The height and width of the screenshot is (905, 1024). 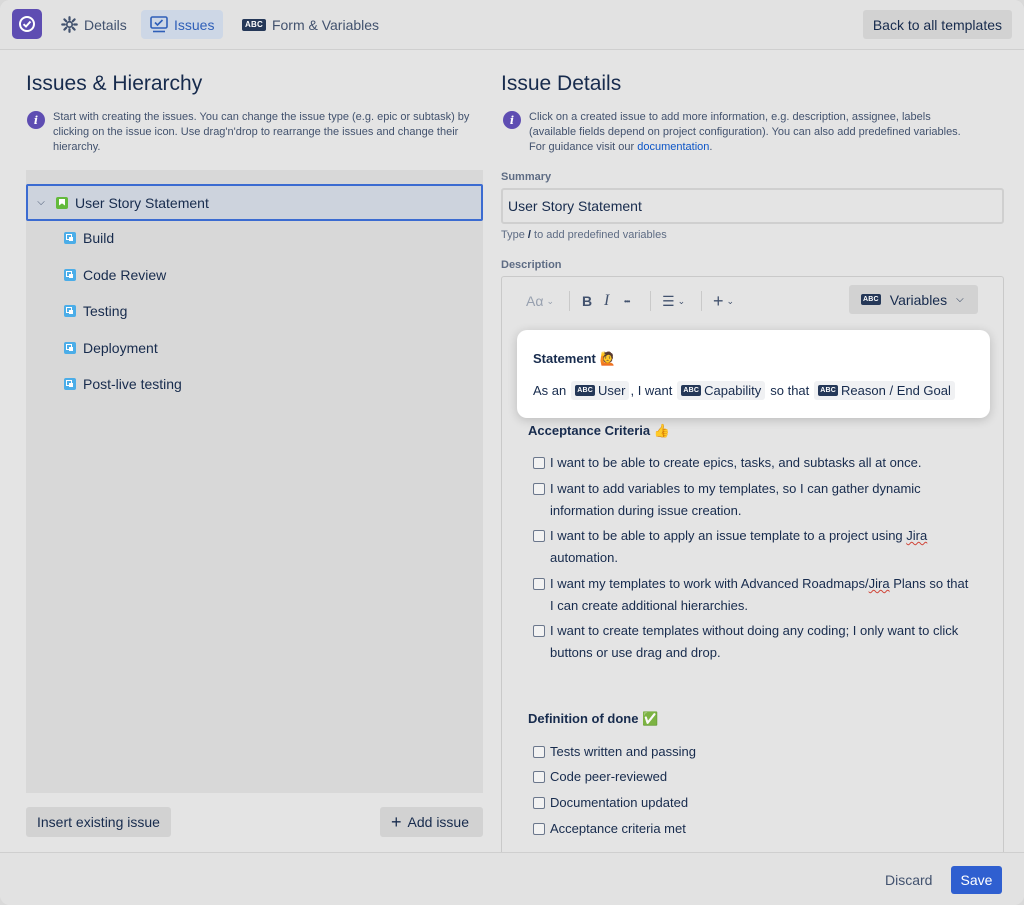 What do you see at coordinates (758, 777) in the screenshot?
I see `done-item: Code peer-reviewed` at bounding box center [758, 777].